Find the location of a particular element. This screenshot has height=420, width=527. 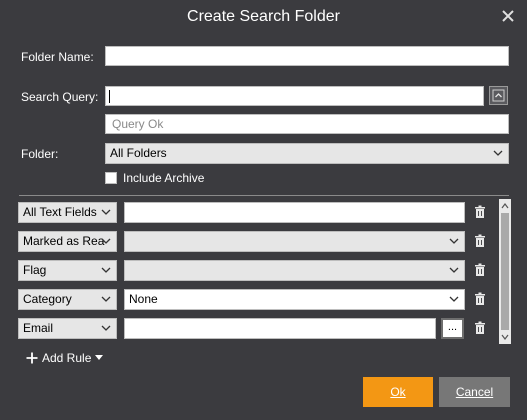

rule-field-value: Marked as Rea is located at coordinates (64, 241).